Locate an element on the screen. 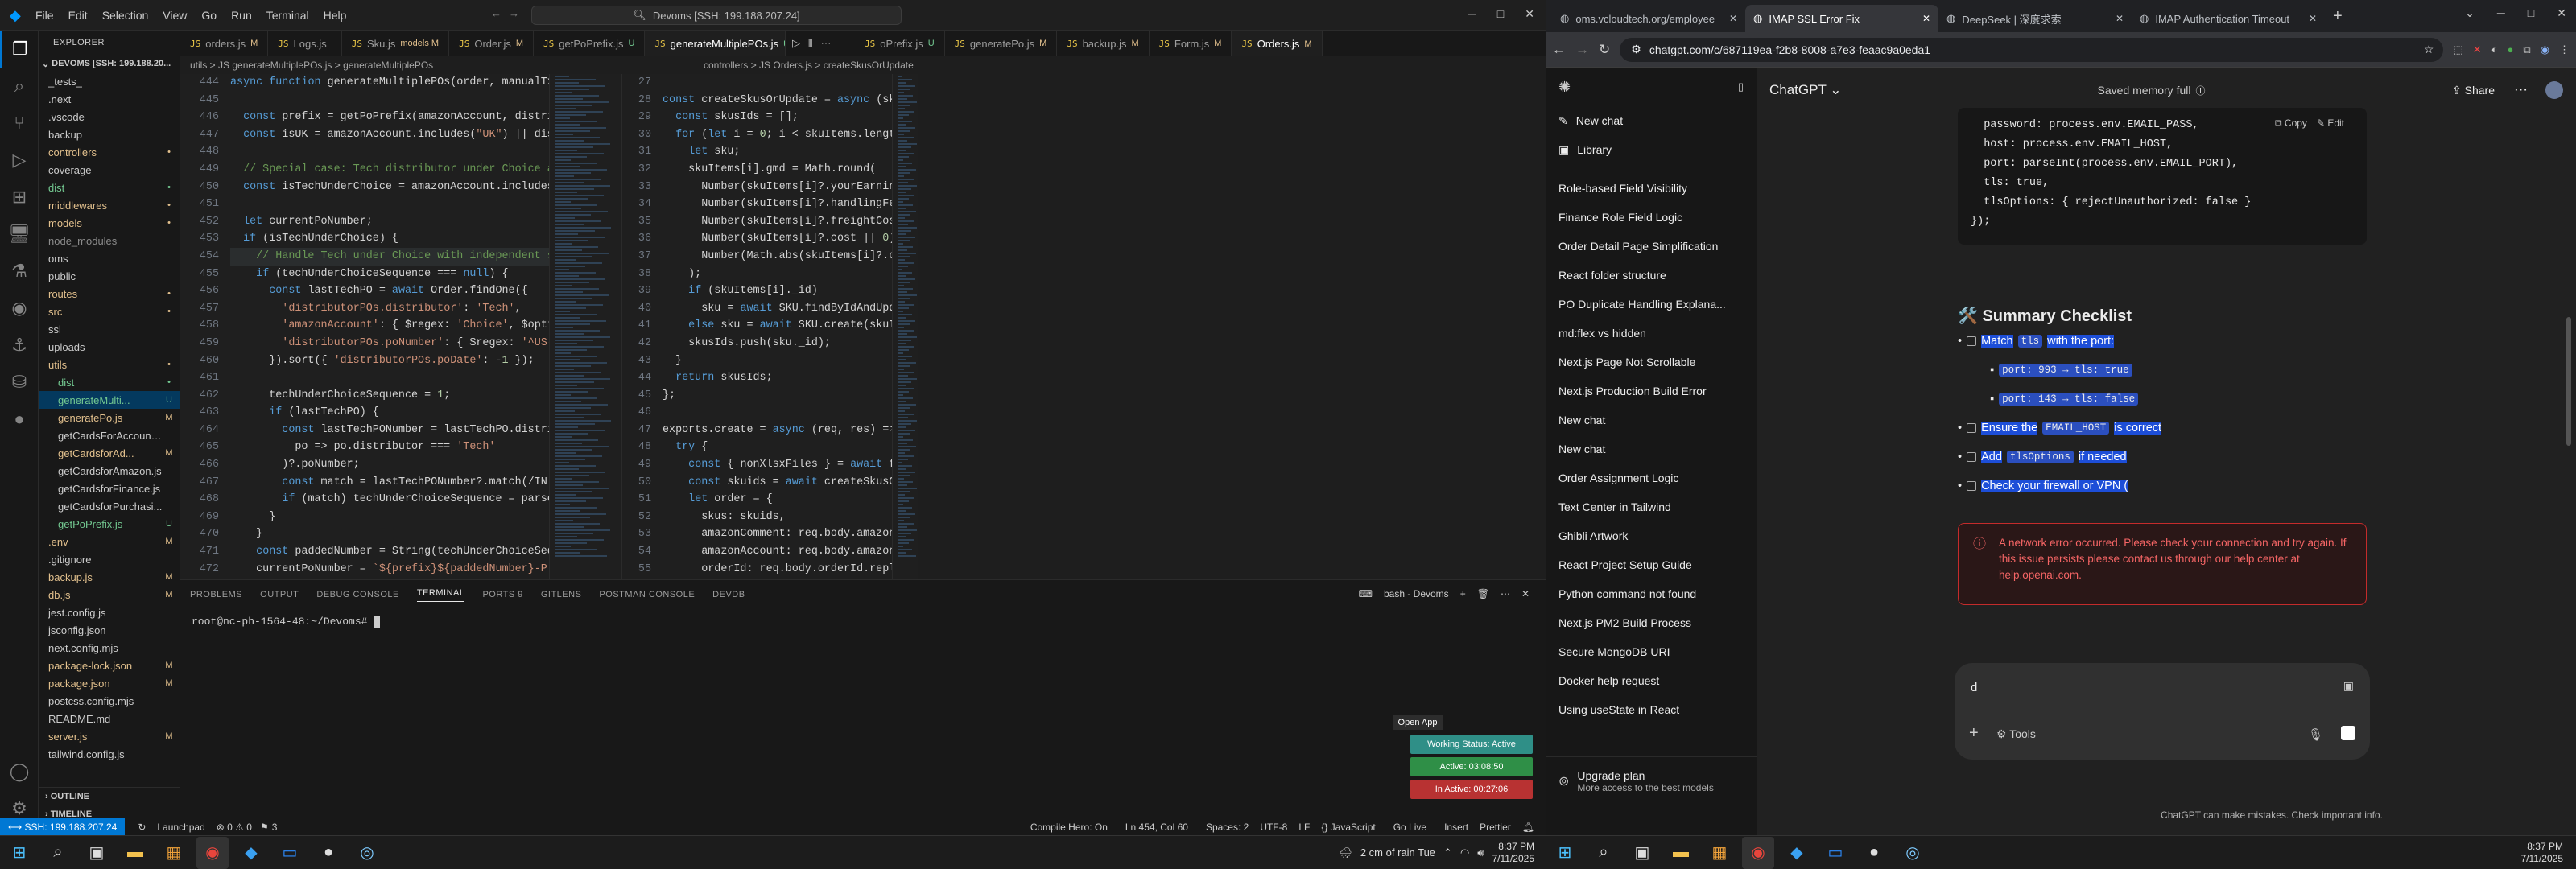 Image resolution: width=2576 pixels, height=869 pixels. tree-item: getCardsforFinance.js is located at coordinates (109, 488).